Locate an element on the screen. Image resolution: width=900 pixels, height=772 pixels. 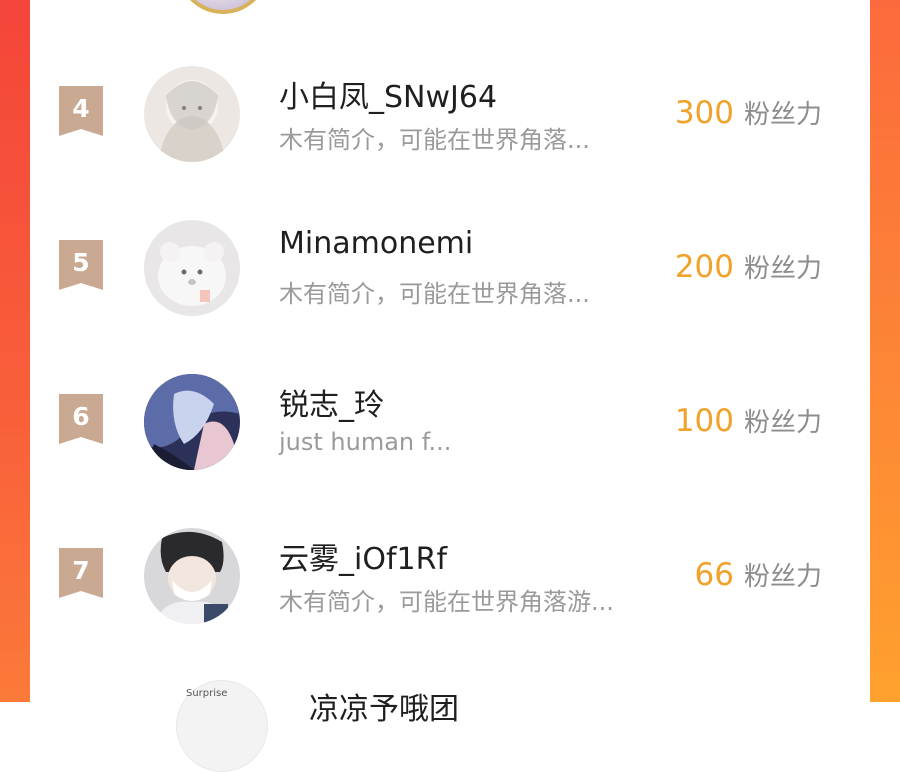
username: 云雾_iOf1Rf is located at coordinates (363, 556).